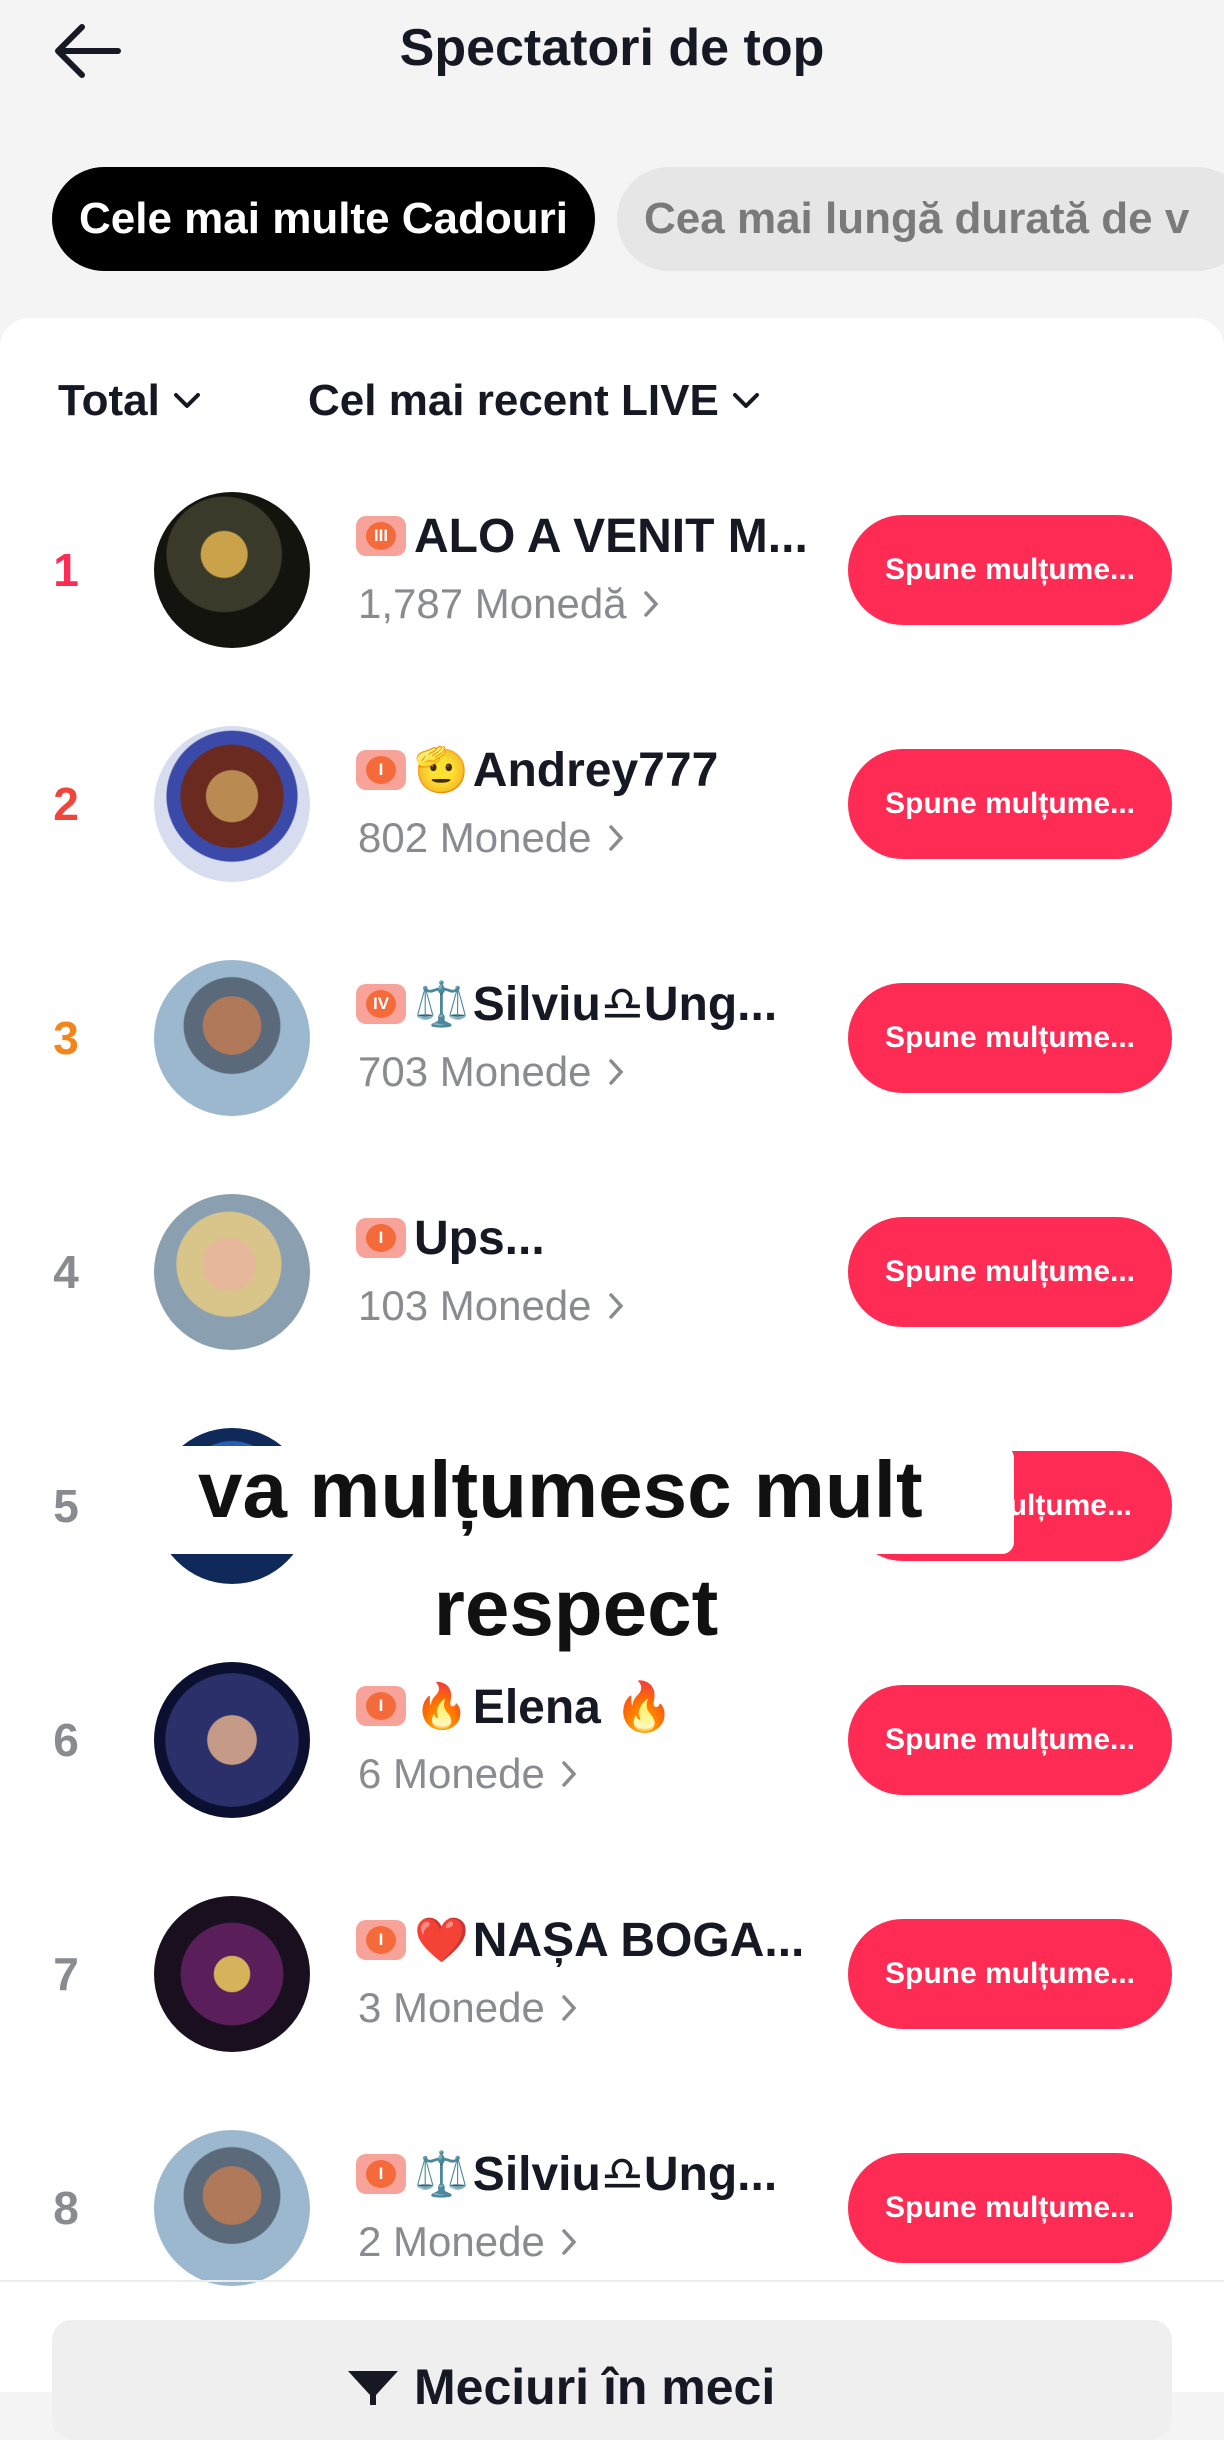 This screenshot has width=1224, height=2440. I want to click on viewer-name-line: I 🔥 Elena 🔥, so click(596, 1706).